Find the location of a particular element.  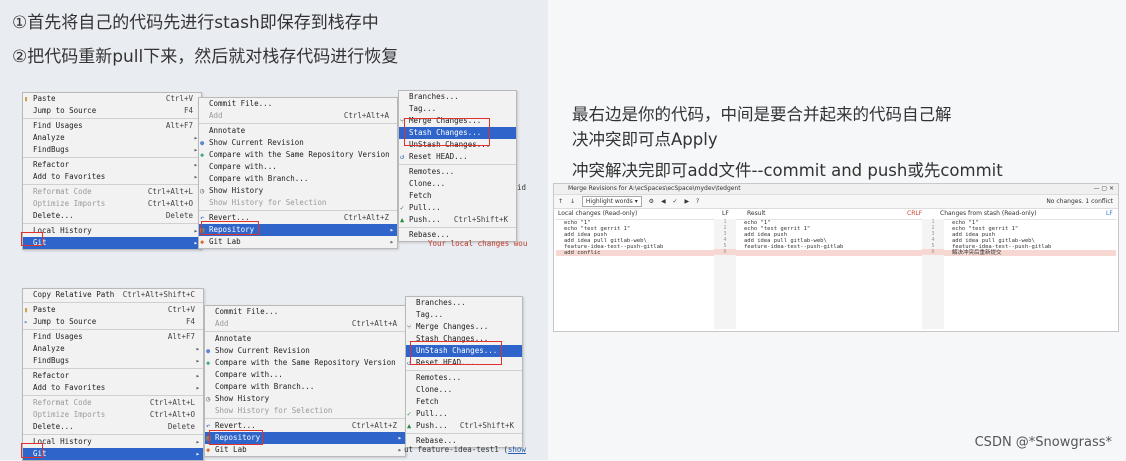

show-link: show is located at coordinates (517, 449).